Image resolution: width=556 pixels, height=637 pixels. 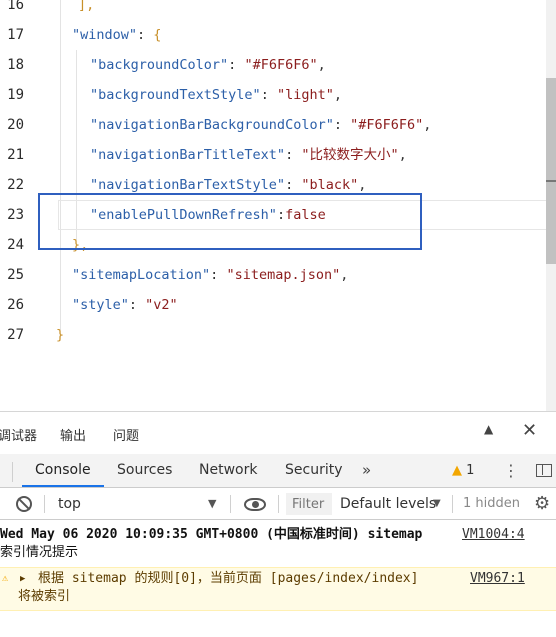 I want to click on line-number: 20, so click(x=15, y=125).